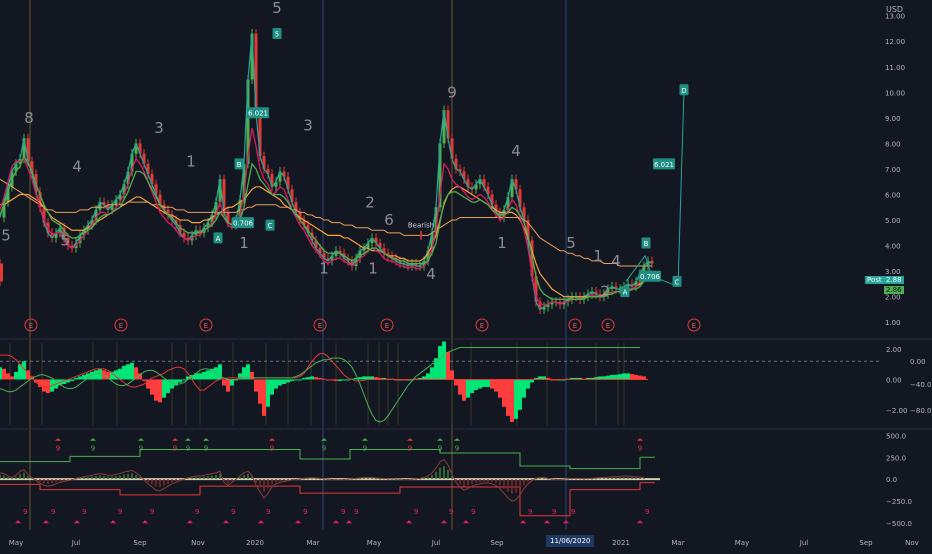  I want to click on price-axis-tick: 2.00, so click(893, 298).